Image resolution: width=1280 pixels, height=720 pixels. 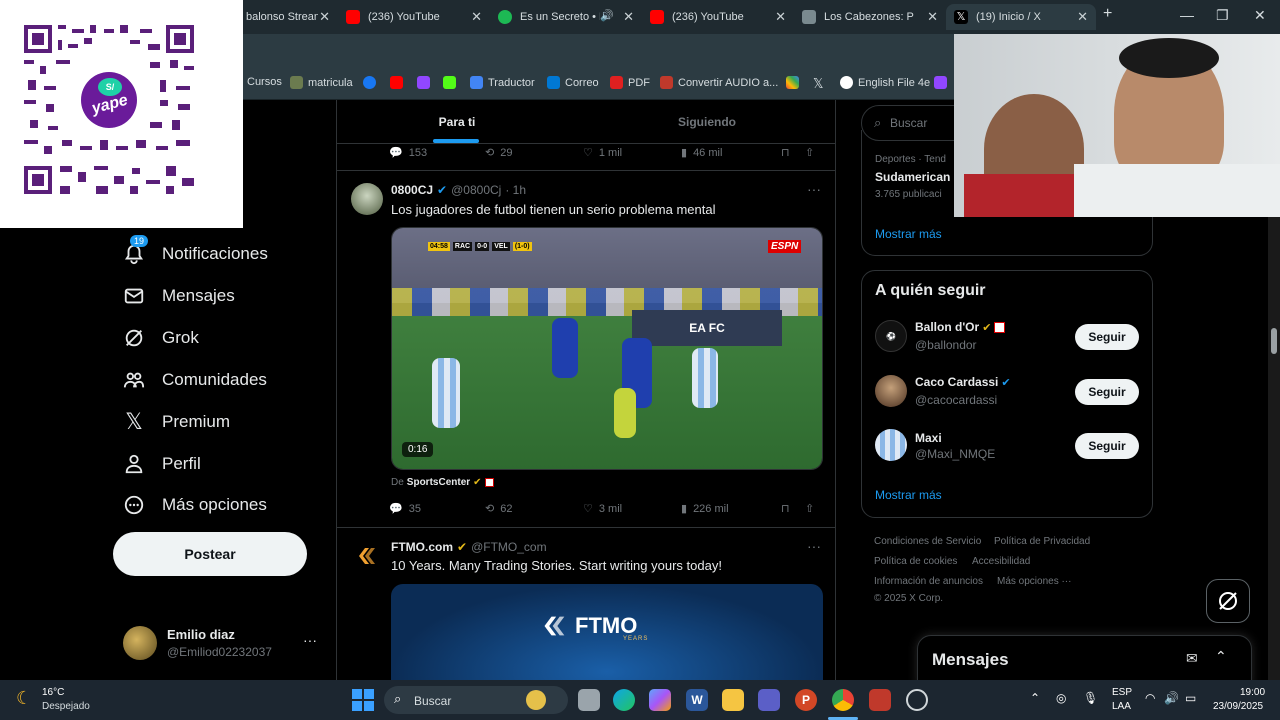 I want to click on bookmark-cursos: Cursos, so click(x=264, y=82).